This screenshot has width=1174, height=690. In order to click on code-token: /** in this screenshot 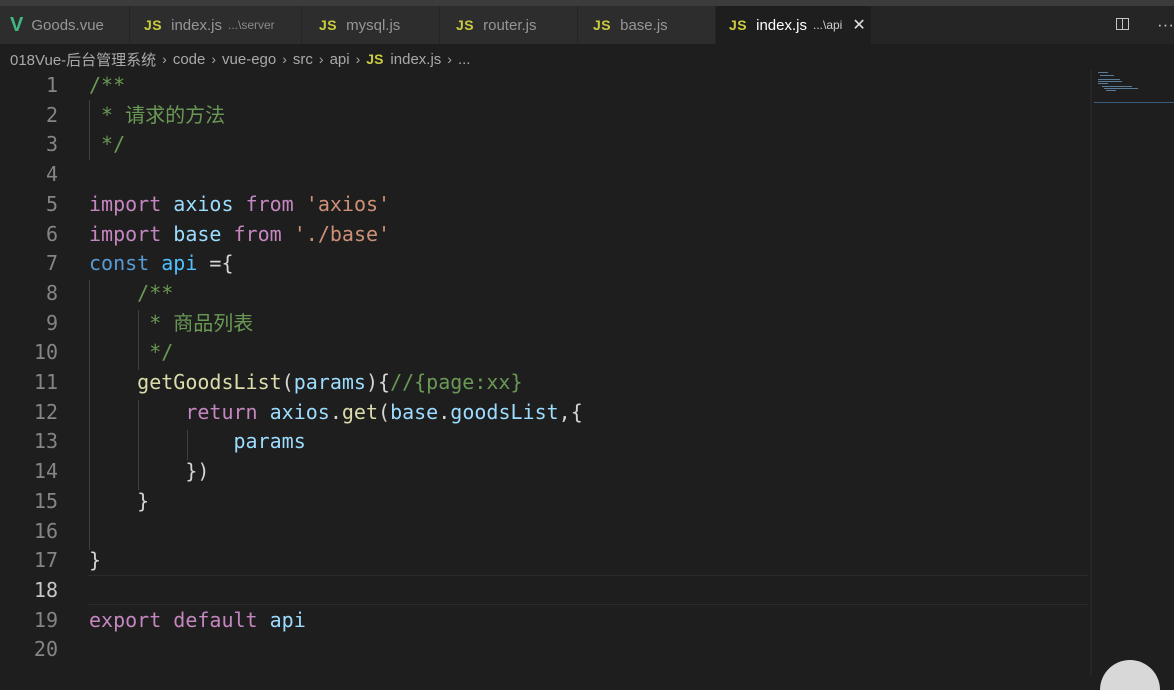, I will do `click(155, 292)`.